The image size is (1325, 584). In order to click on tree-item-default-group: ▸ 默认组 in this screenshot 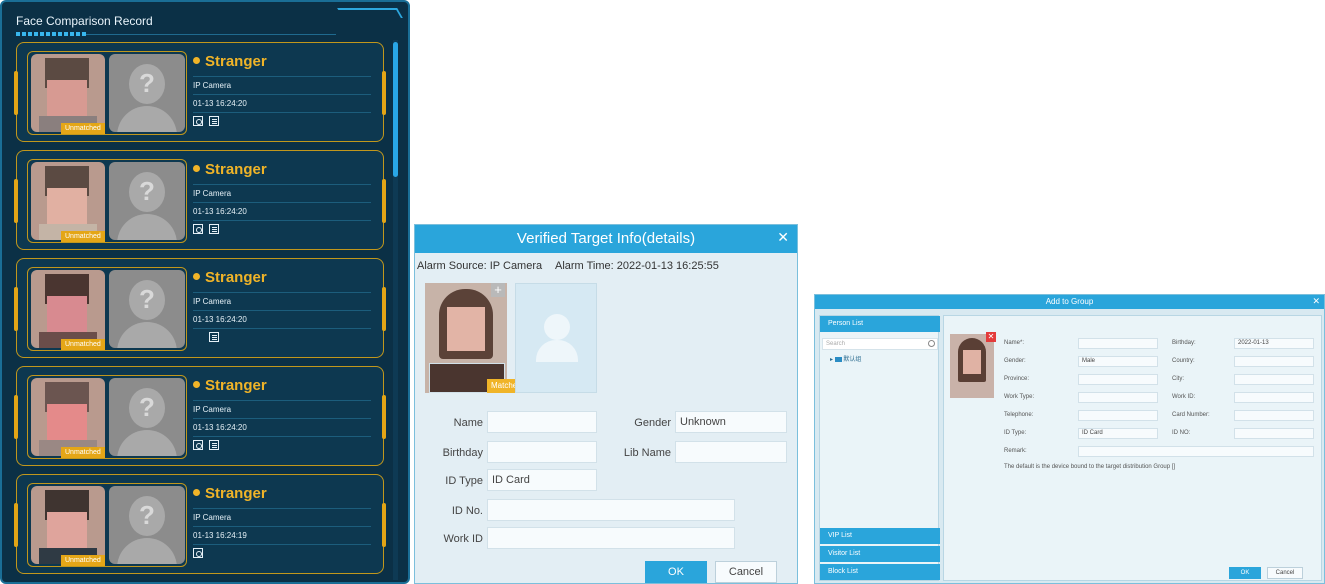, I will do `click(845, 358)`.